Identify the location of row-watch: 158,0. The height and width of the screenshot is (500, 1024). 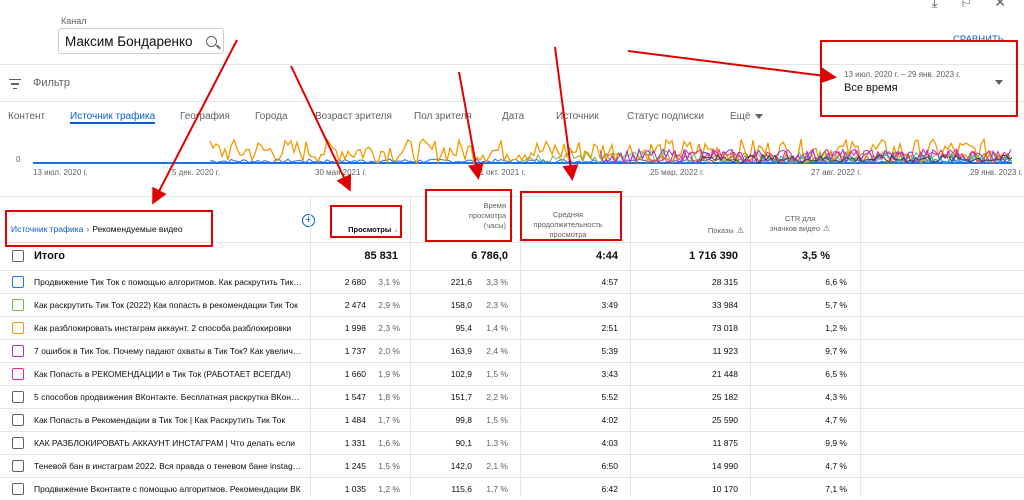
(461, 305).